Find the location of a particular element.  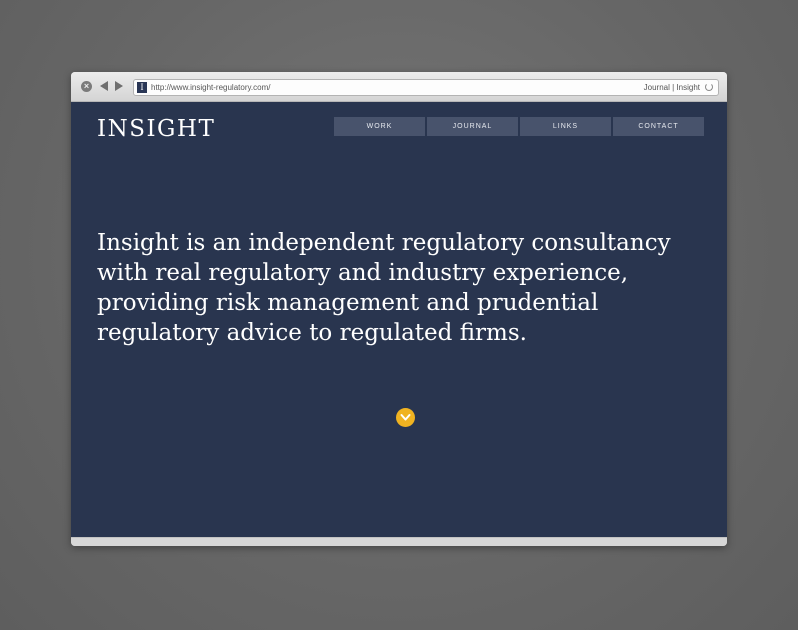

main-nav: WORK JOURNAL LINKS CONTACT is located at coordinates (519, 126).